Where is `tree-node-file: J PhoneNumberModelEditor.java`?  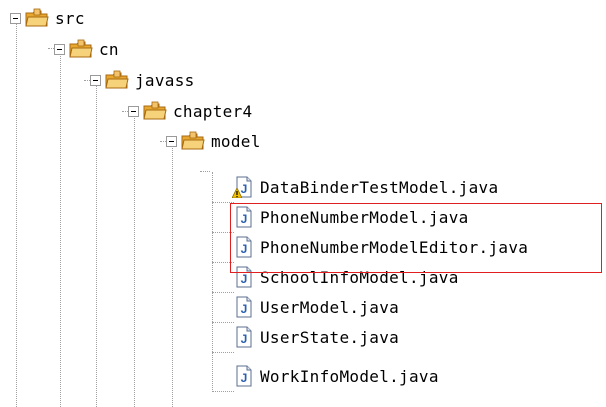
tree-node-file: J PhoneNumberModelEditor.java is located at coordinates (381, 247).